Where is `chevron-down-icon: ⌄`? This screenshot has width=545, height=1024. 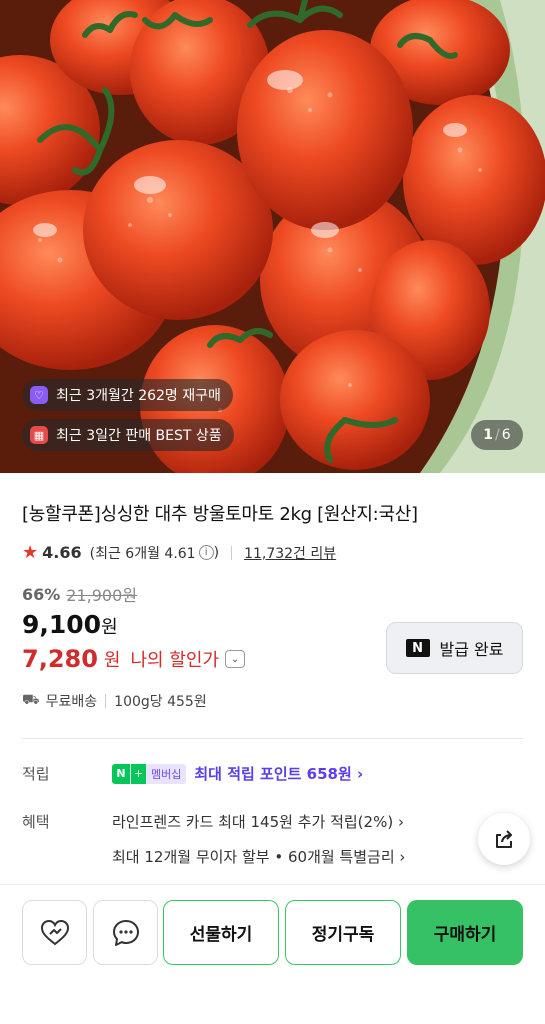
chevron-down-icon: ⌄ is located at coordinates (235, 659).